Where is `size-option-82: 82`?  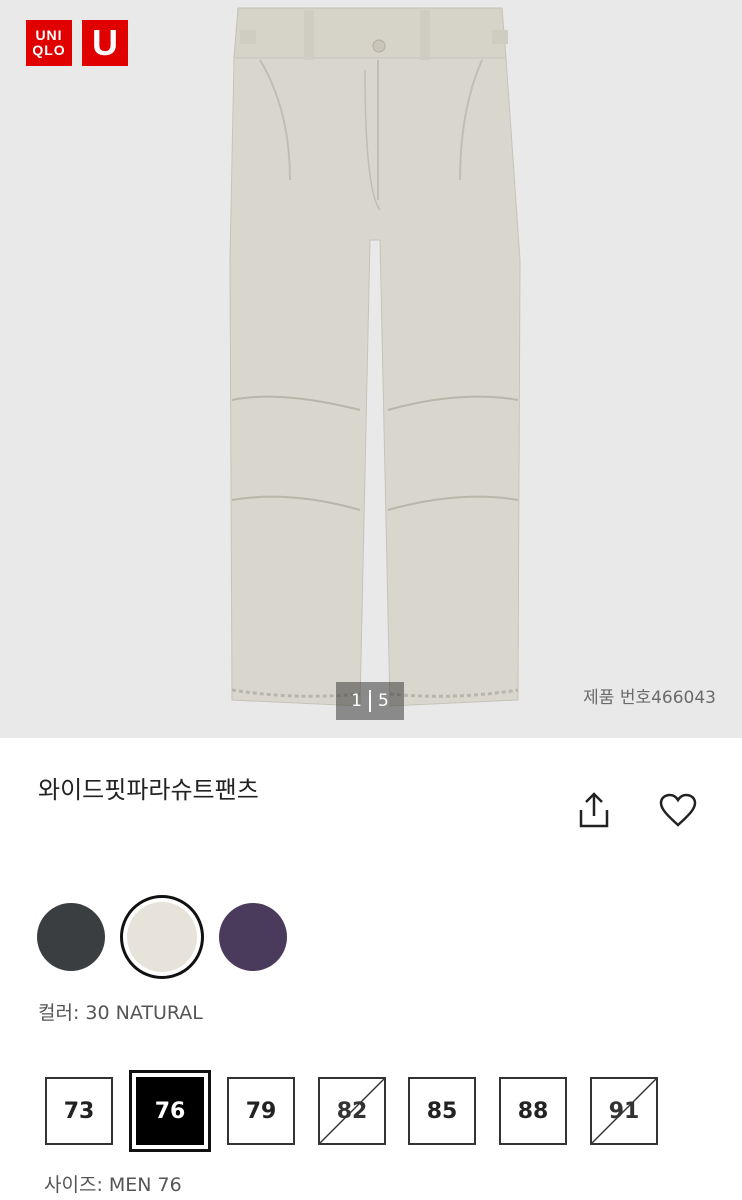 size-option-82: 82 is located at coordinates (352, 1111).